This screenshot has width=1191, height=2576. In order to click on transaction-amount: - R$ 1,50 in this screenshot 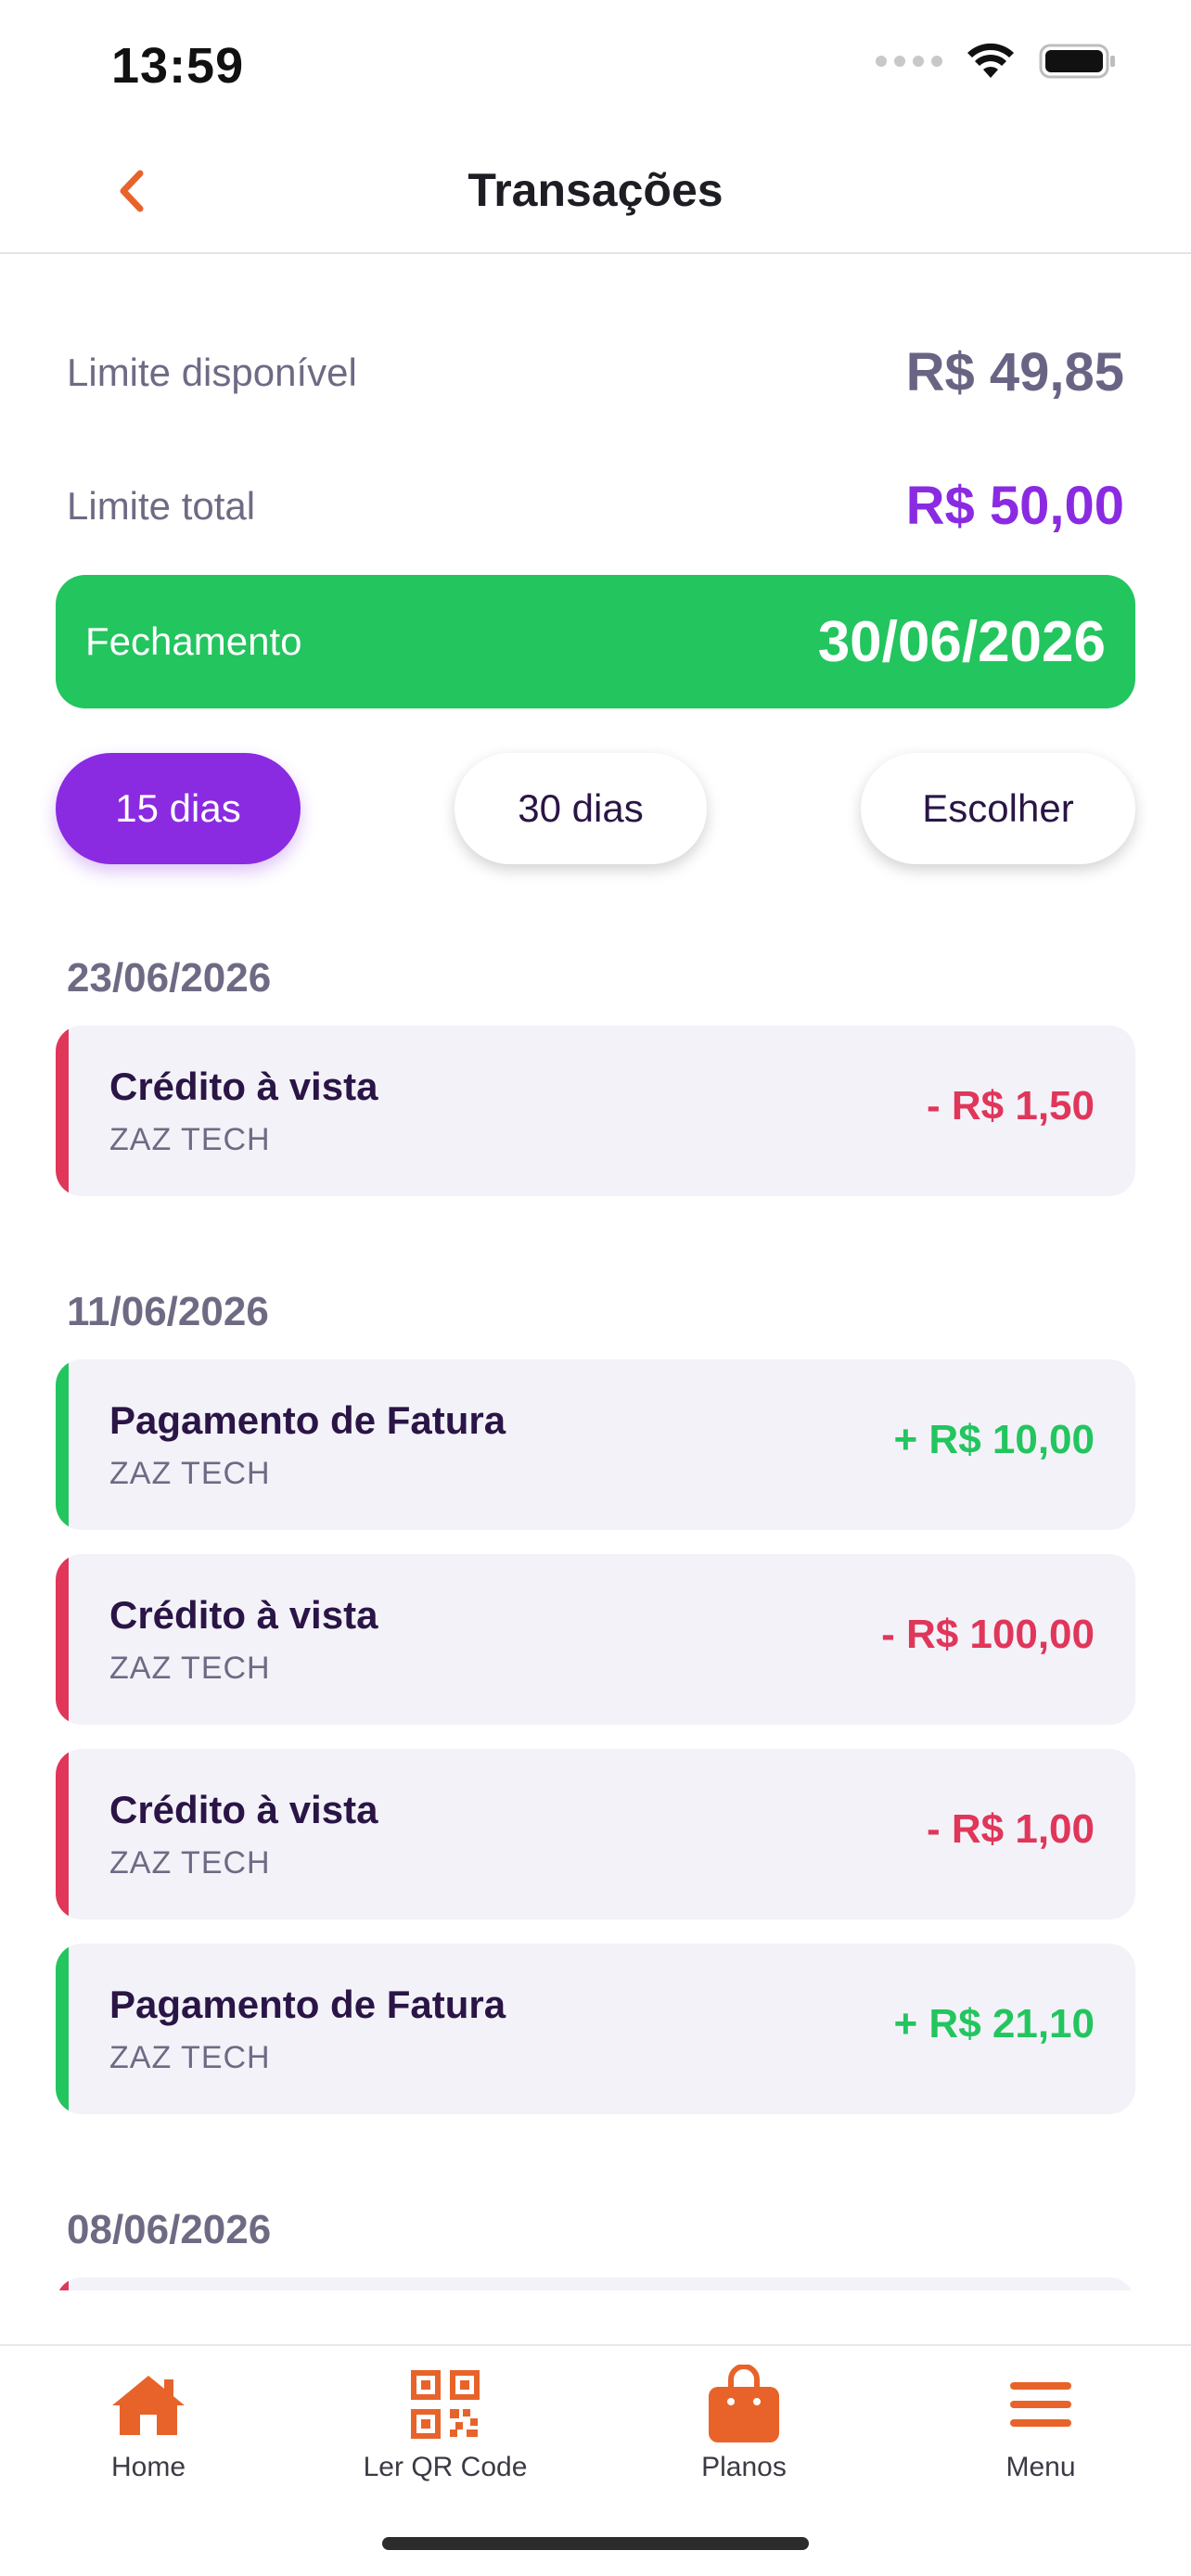, I will do `click(1011, 1106)`.